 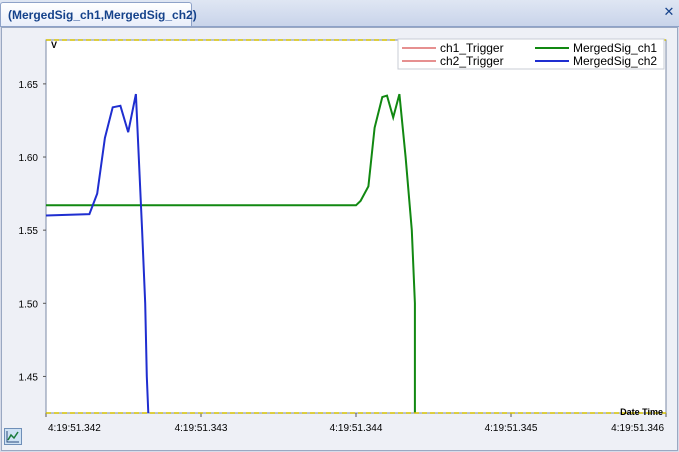 What do you see at coordinates (201, 428) in the screenshot?
I see `x-tick-label: 4:19:51.343` at bounding box center [201, 428].